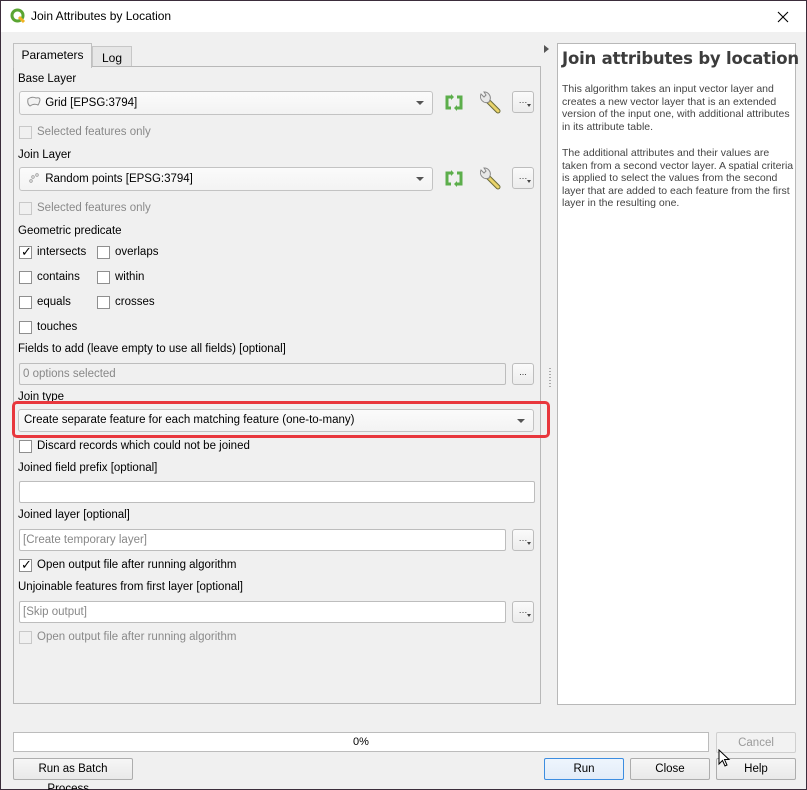 The image size is (807, 790). I want to click on joined-layer-label: Joined layer [optional], so click(74, 515).